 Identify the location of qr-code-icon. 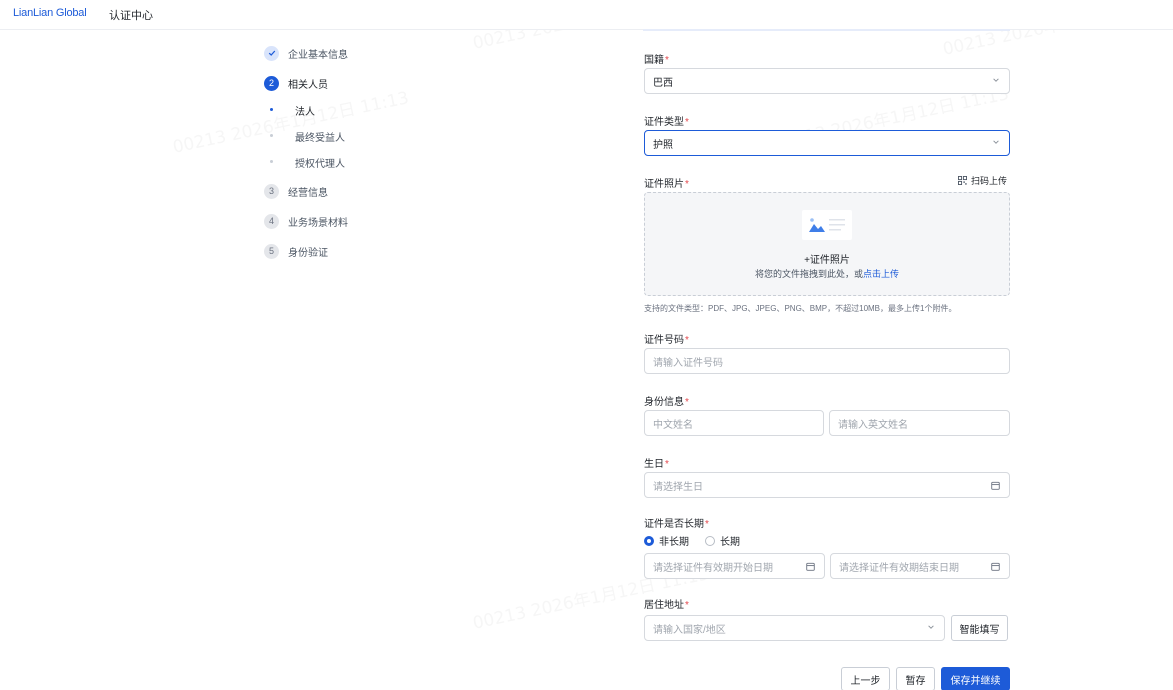
(962, 180).